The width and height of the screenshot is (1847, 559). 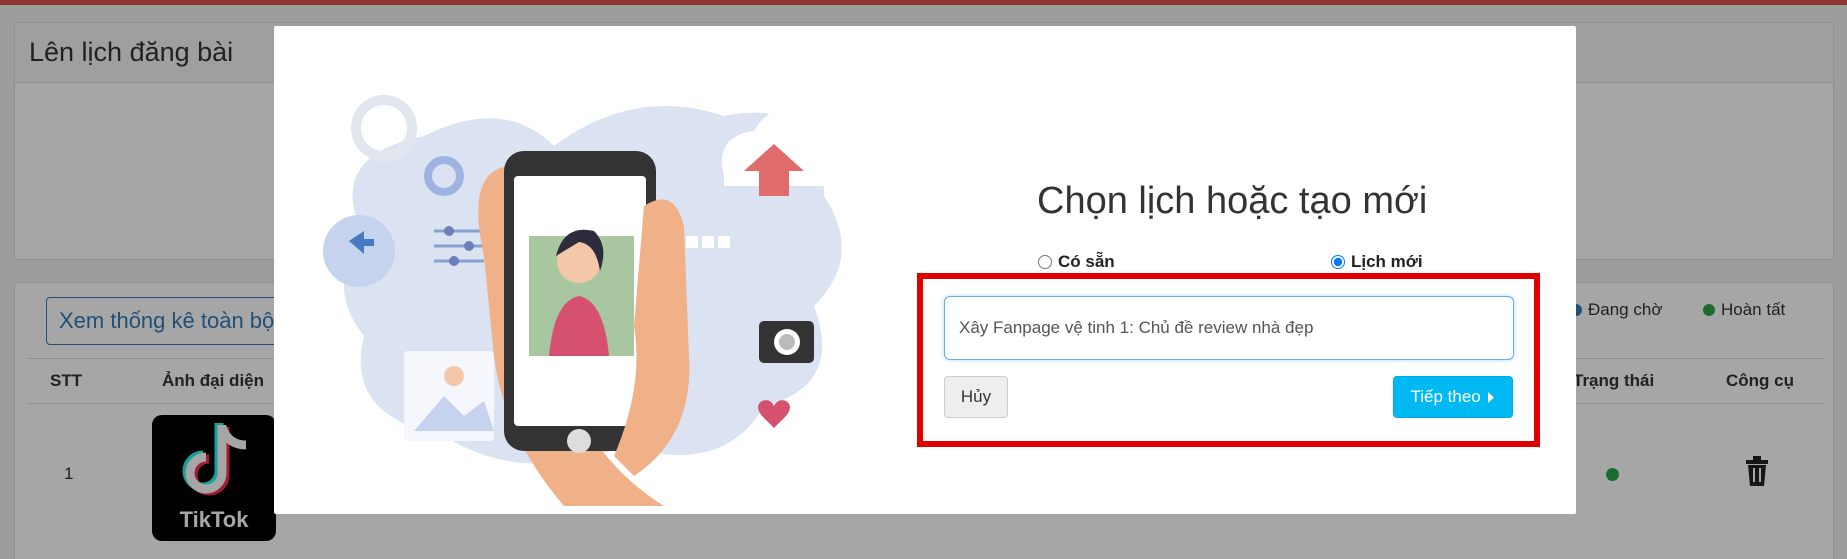 I want to click on radio-existing: Có sẵn, so click(x=1076, y=262).